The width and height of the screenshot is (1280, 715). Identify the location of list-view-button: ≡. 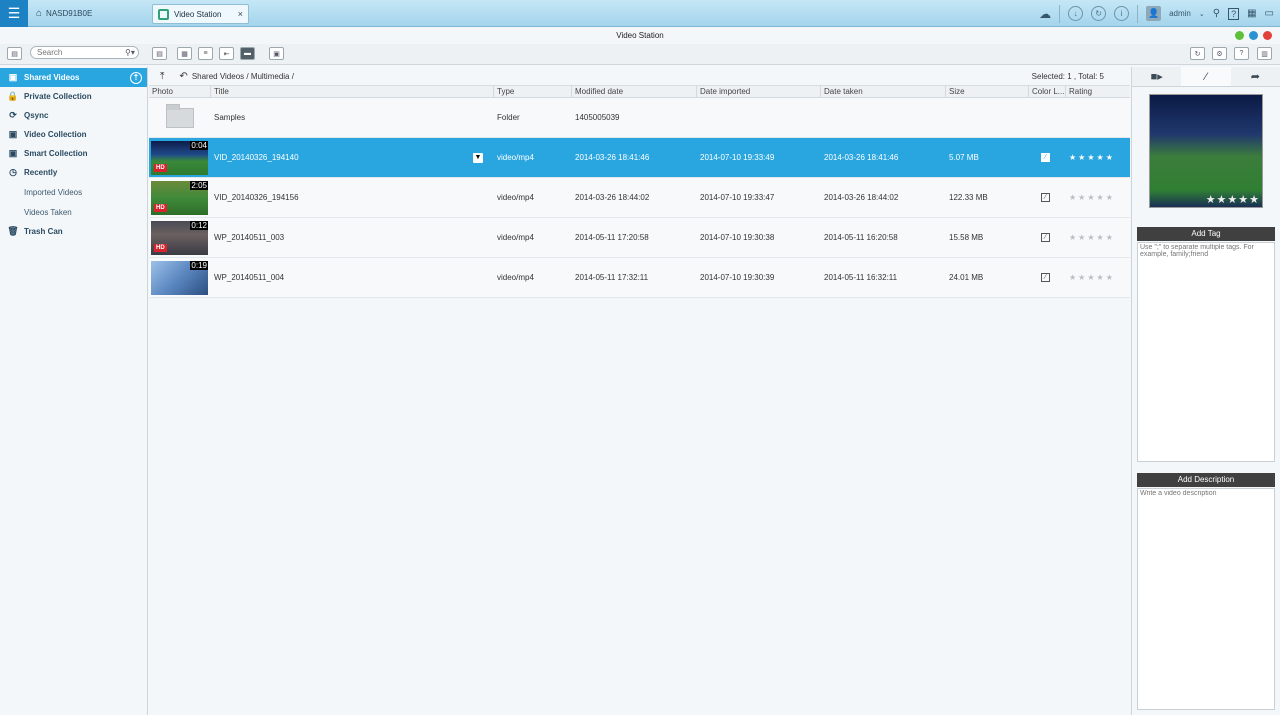
(205, 53).